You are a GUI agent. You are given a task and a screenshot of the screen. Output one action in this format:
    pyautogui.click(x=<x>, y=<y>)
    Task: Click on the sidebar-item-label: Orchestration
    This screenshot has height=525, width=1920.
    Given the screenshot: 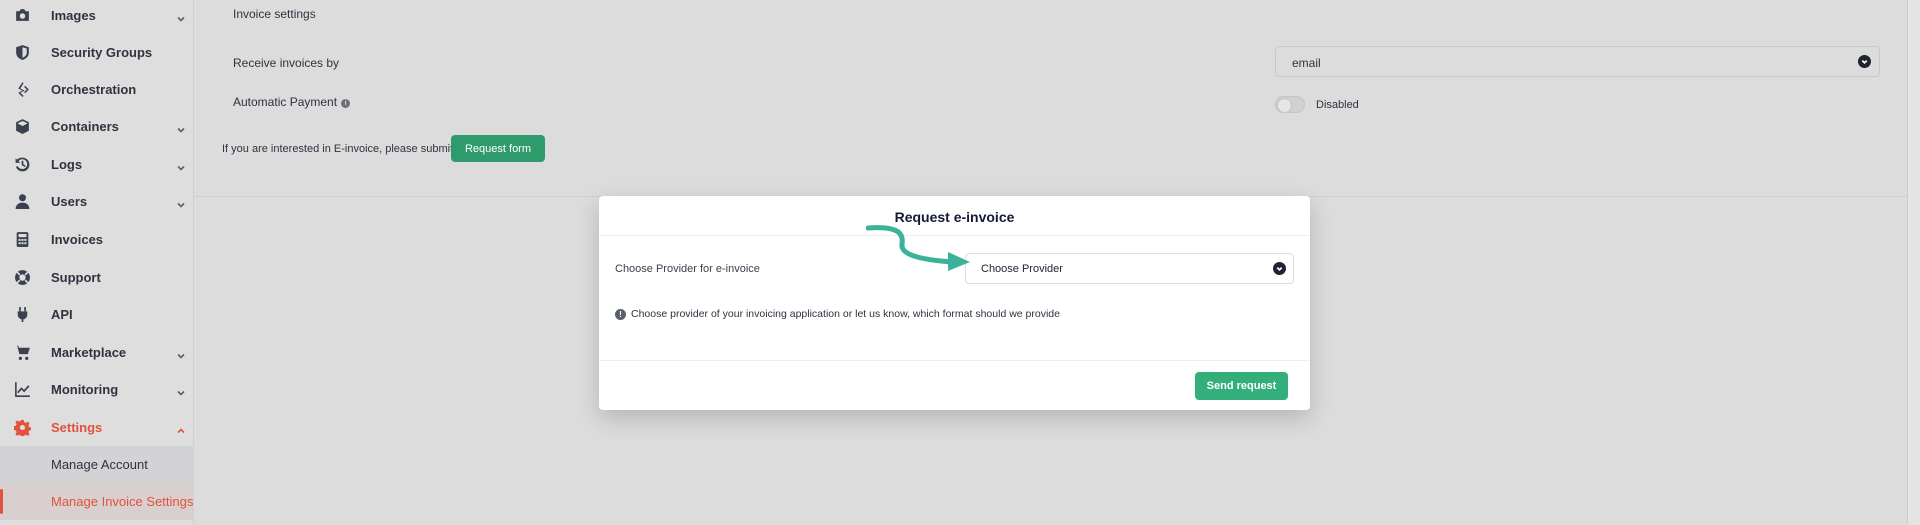 What is the action you would take?
    pyautogui.click(x=94, y=89)
    